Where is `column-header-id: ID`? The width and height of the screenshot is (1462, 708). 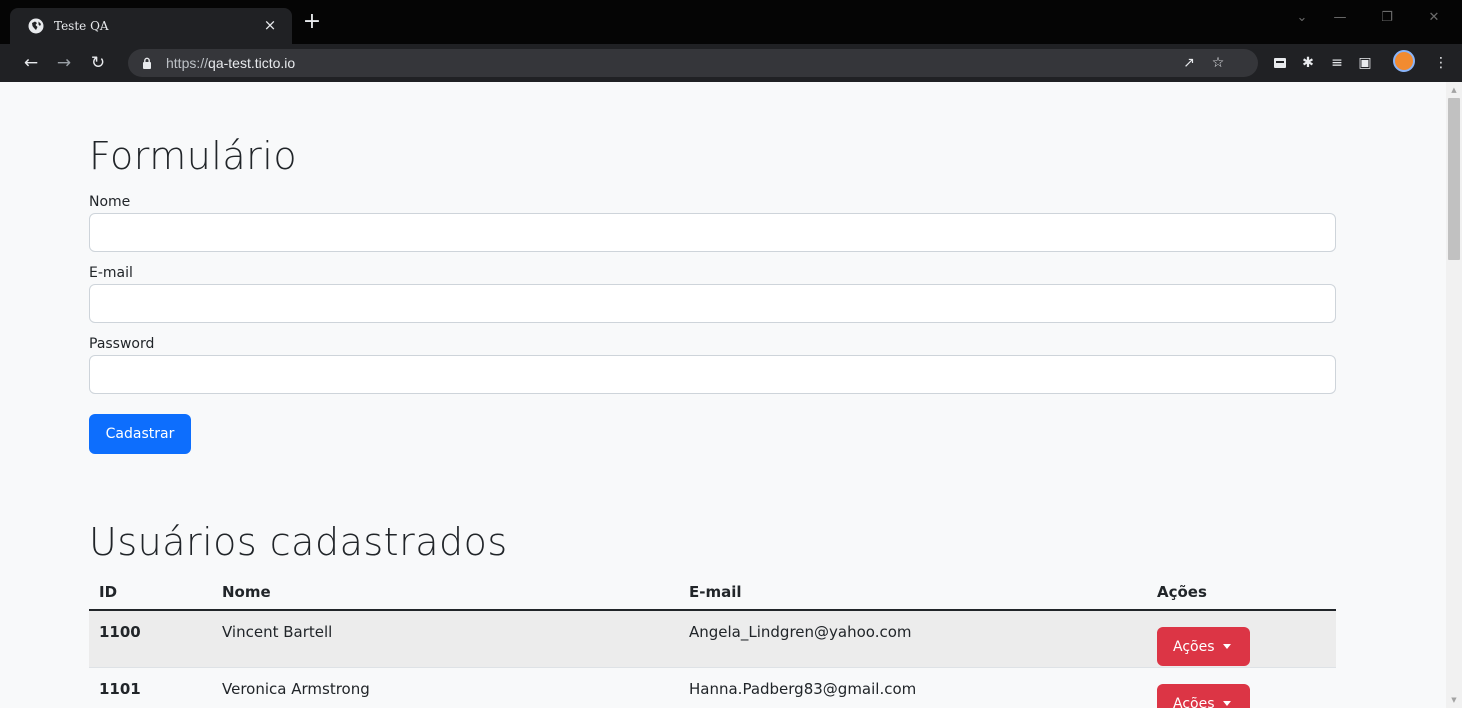 column-header-id: ID is located at coordinates (108, 592).